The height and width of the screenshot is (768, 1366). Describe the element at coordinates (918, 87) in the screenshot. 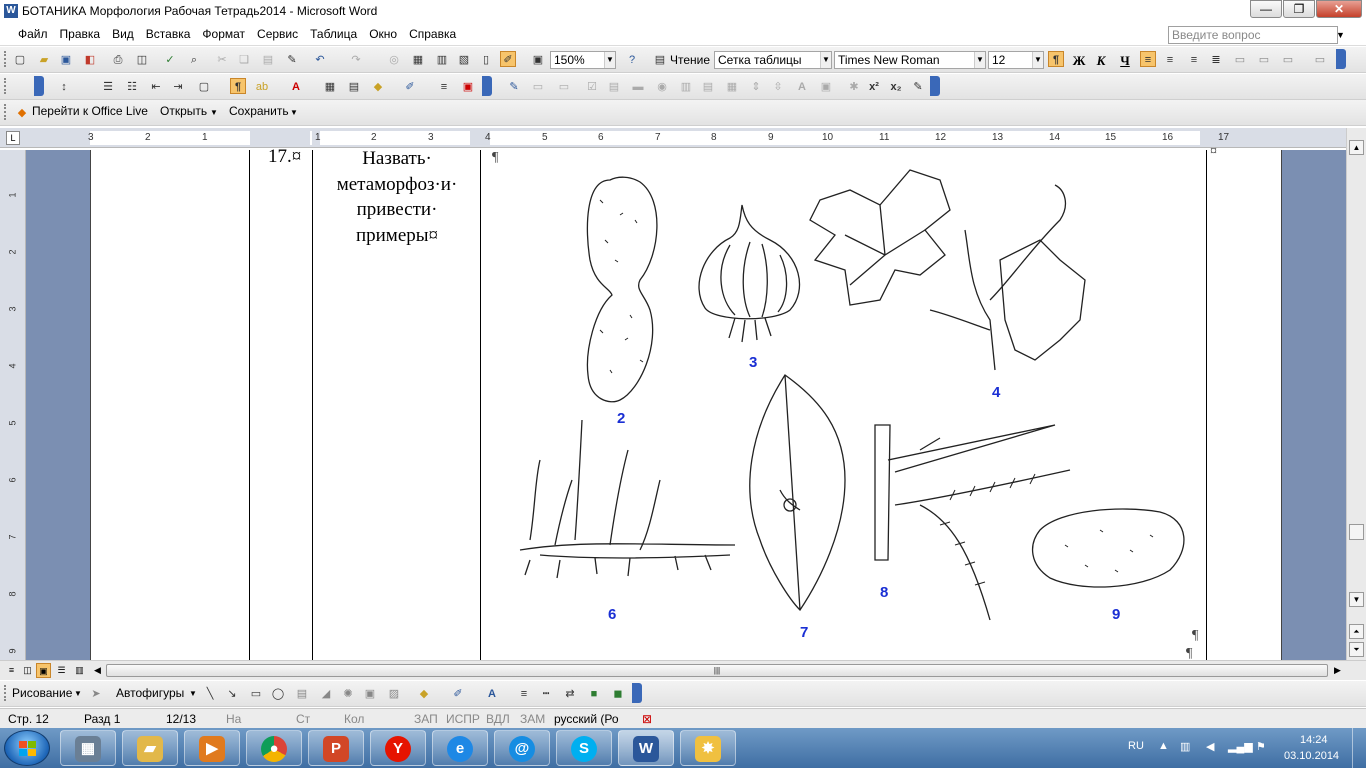

I see `eraser-icon: ✎` at that location.